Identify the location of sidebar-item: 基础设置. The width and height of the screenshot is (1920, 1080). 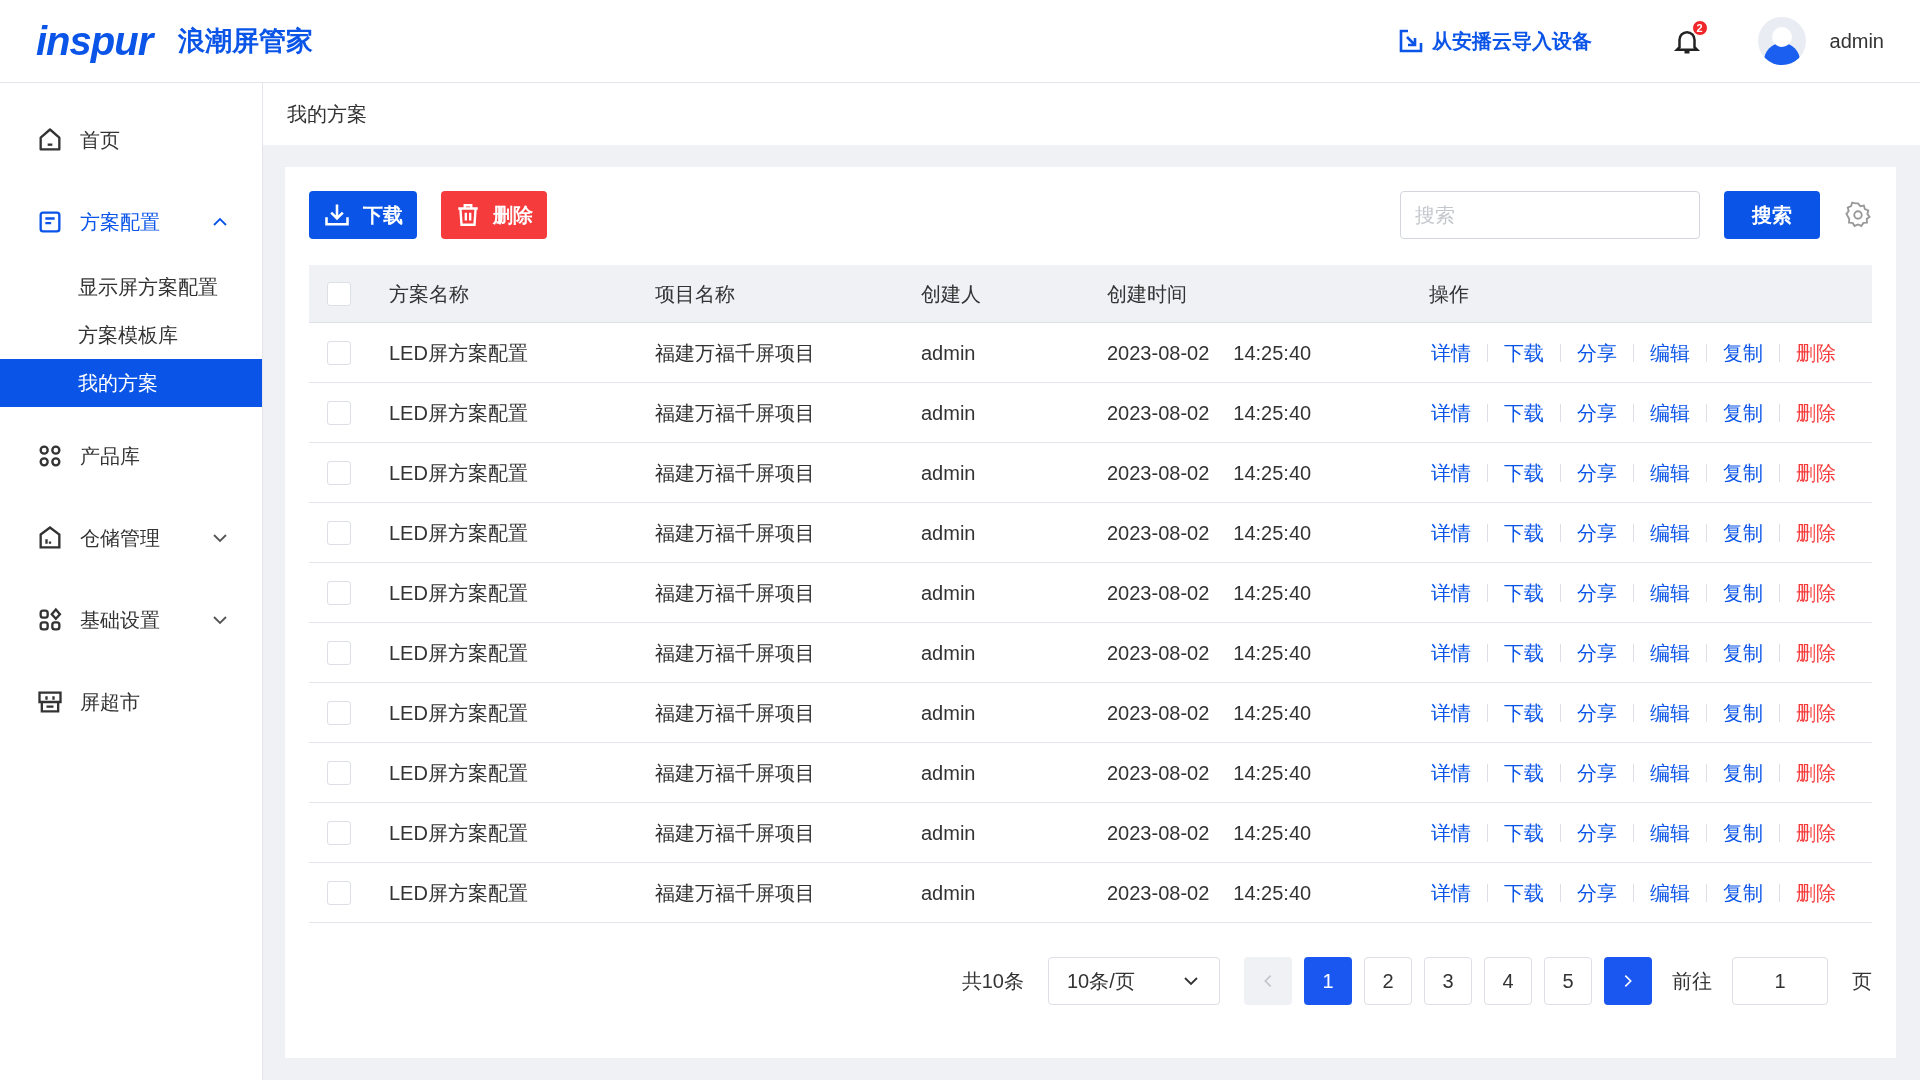
(131, 620).